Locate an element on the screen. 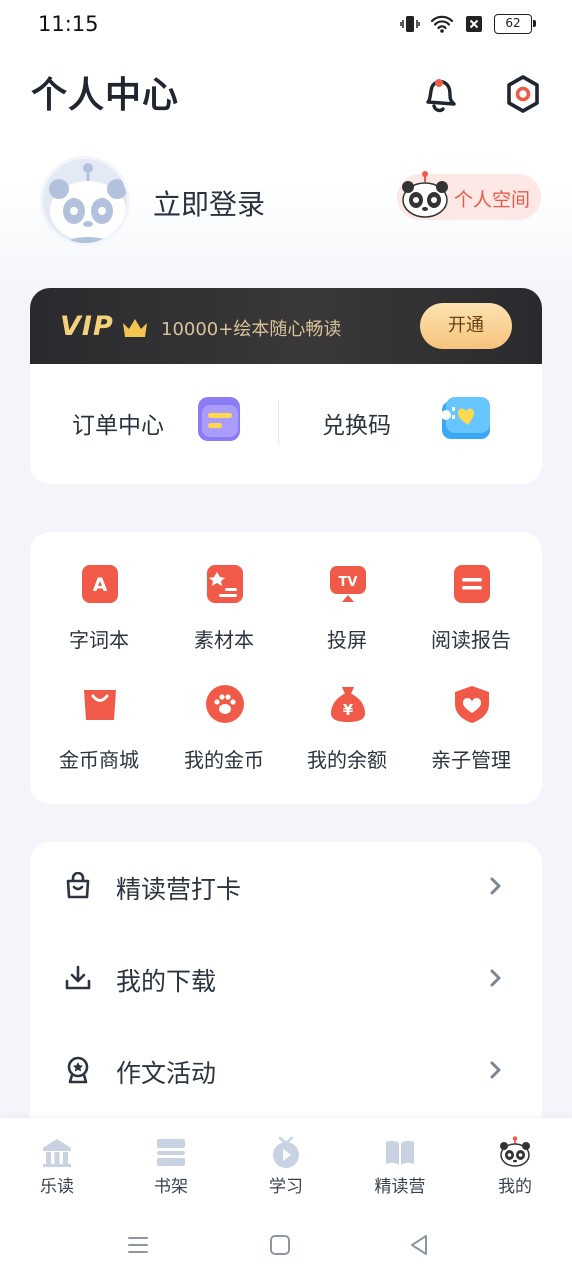 The height and width of the screenshot is (1280, 572). tab-label: 我的 is located at coordinates (515, 1187).